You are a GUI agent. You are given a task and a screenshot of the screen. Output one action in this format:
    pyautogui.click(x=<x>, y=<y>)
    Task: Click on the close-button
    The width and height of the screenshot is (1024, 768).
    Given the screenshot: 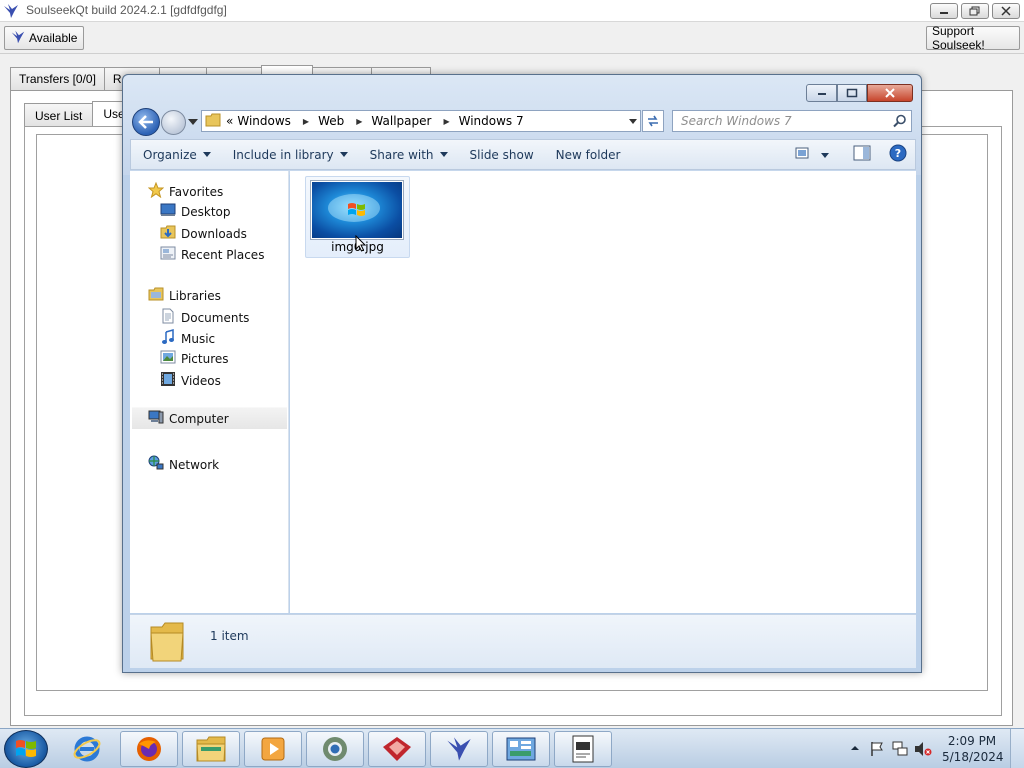 What is the action you would take?
    pyautogui.click(x=1006, y=11)
    